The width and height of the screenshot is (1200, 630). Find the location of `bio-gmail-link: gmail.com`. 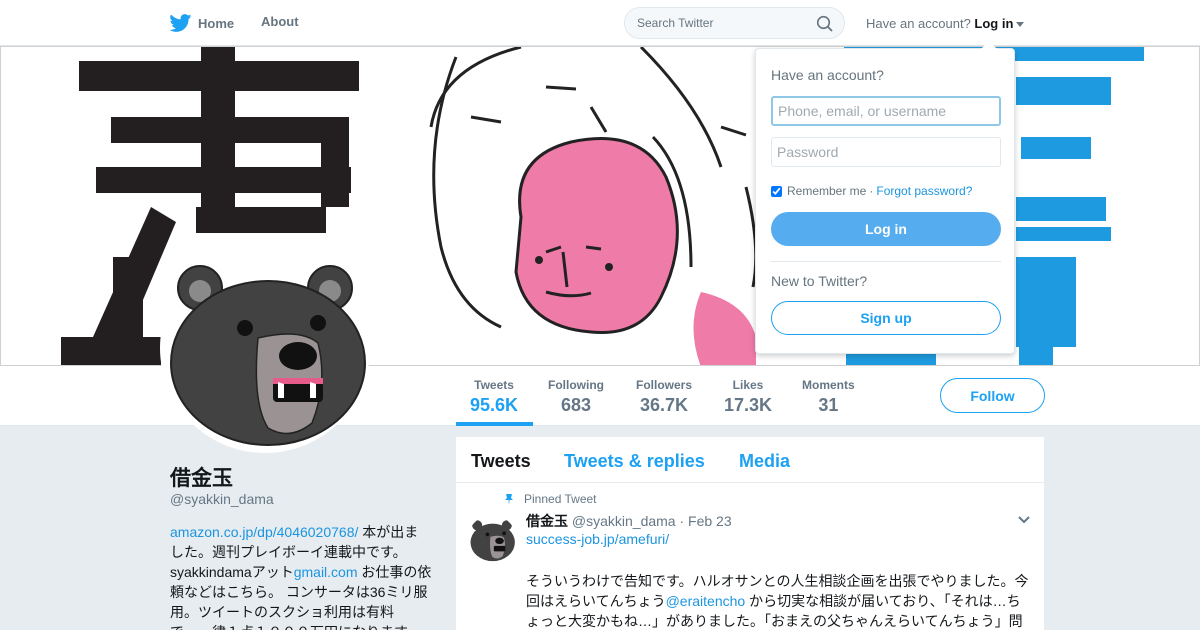

bio-gmail-link: gmail.com is located at coordinates (326, 572).